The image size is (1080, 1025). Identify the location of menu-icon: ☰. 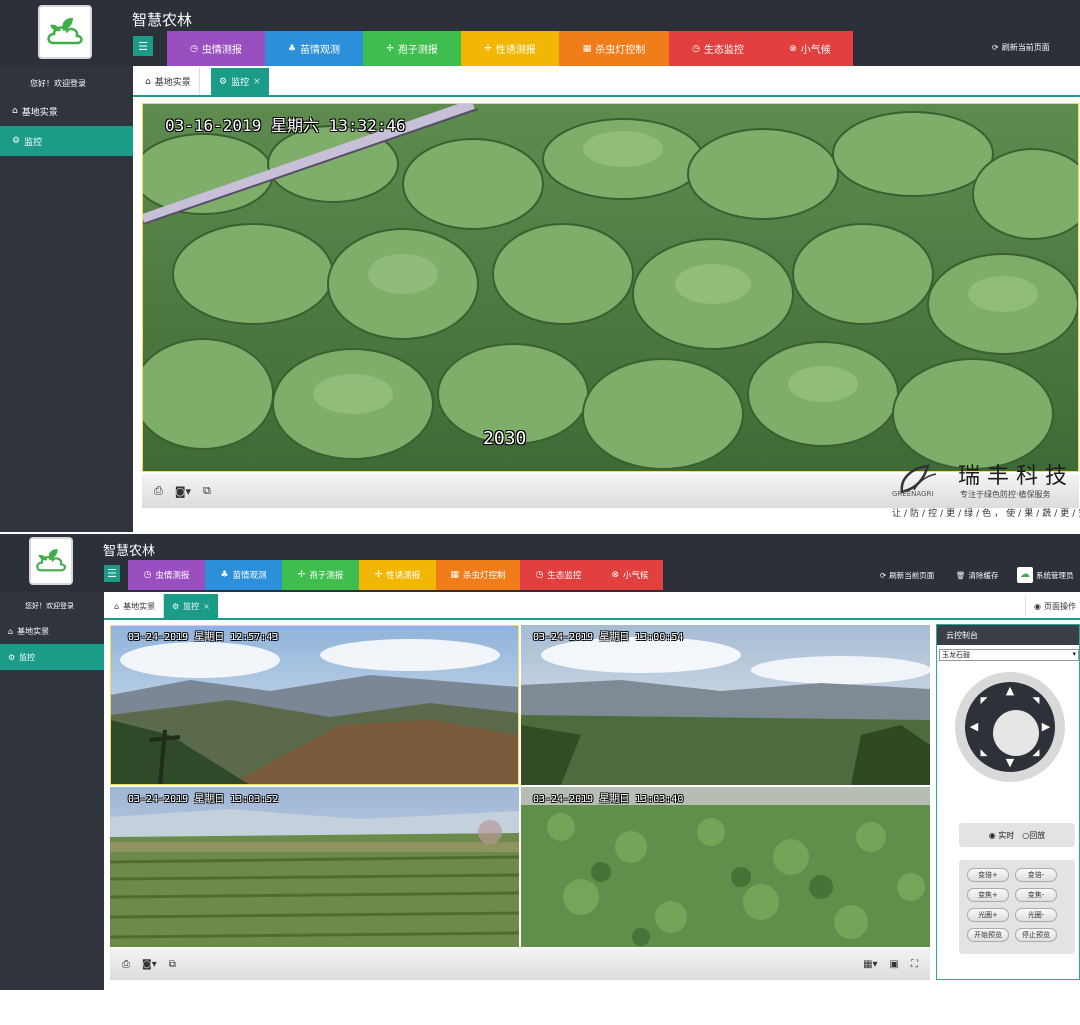
(143, 46).